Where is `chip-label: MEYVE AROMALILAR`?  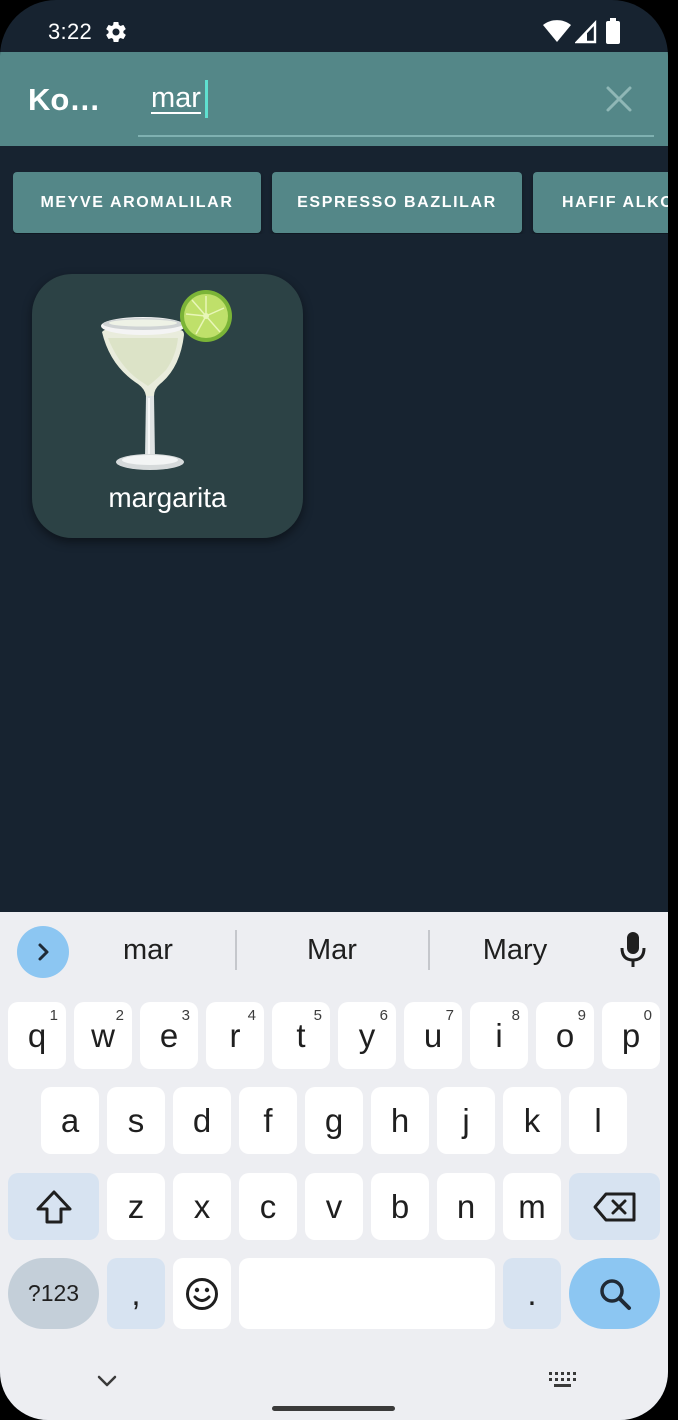 chip-label: MEYVE AROMALILAR is located at coordinates (137, 202).